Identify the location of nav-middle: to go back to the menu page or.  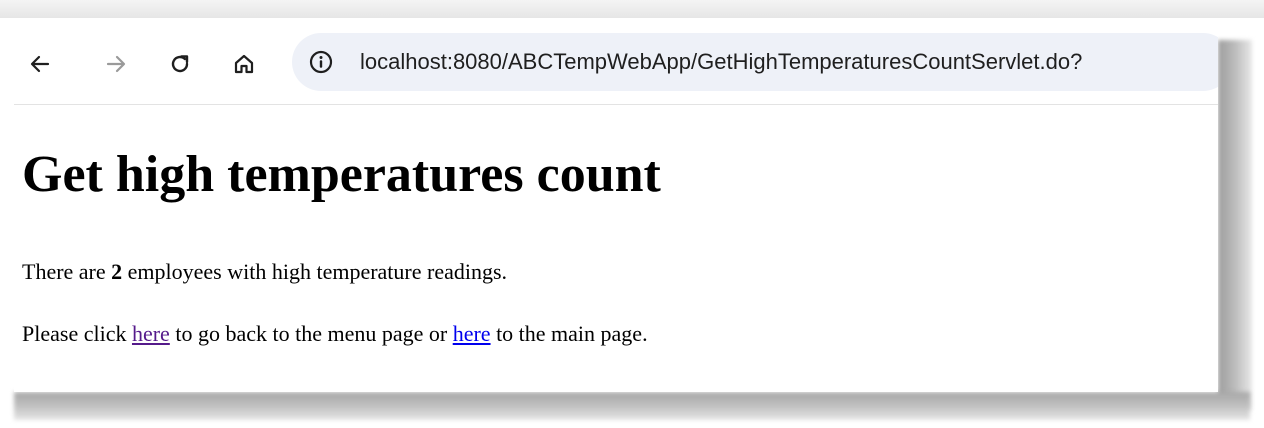
(311, 333).